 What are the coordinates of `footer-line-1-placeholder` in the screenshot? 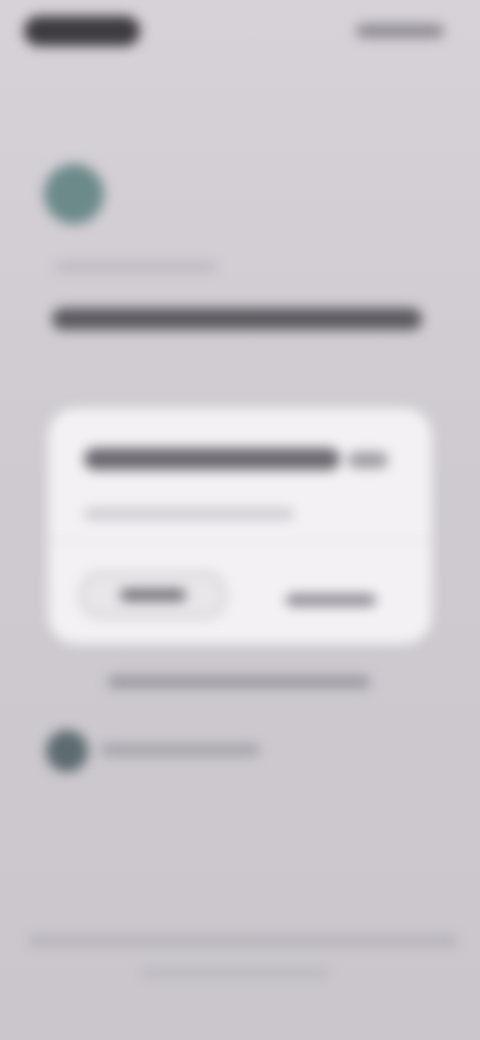 It's located at (243, 941).